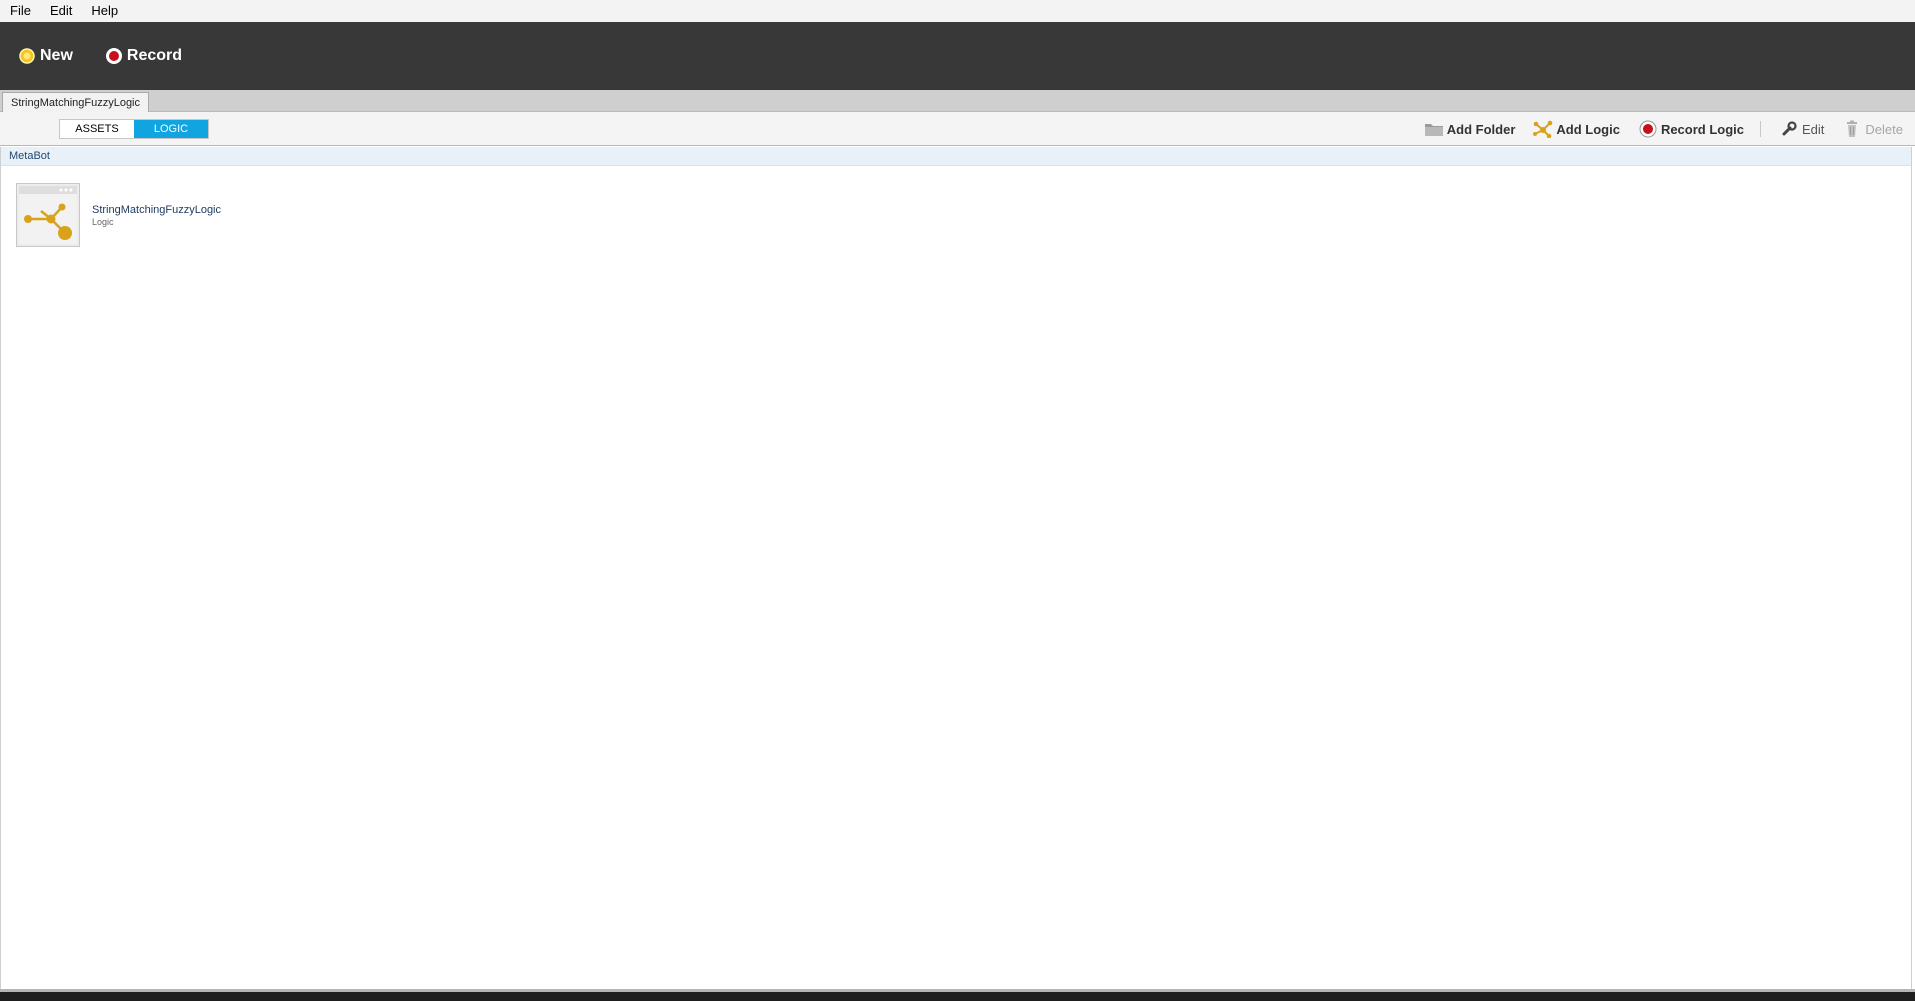 The width and height of the screenshot is (1915, 1001). I want to click on edit-button: Edit, so click(1801, 129).